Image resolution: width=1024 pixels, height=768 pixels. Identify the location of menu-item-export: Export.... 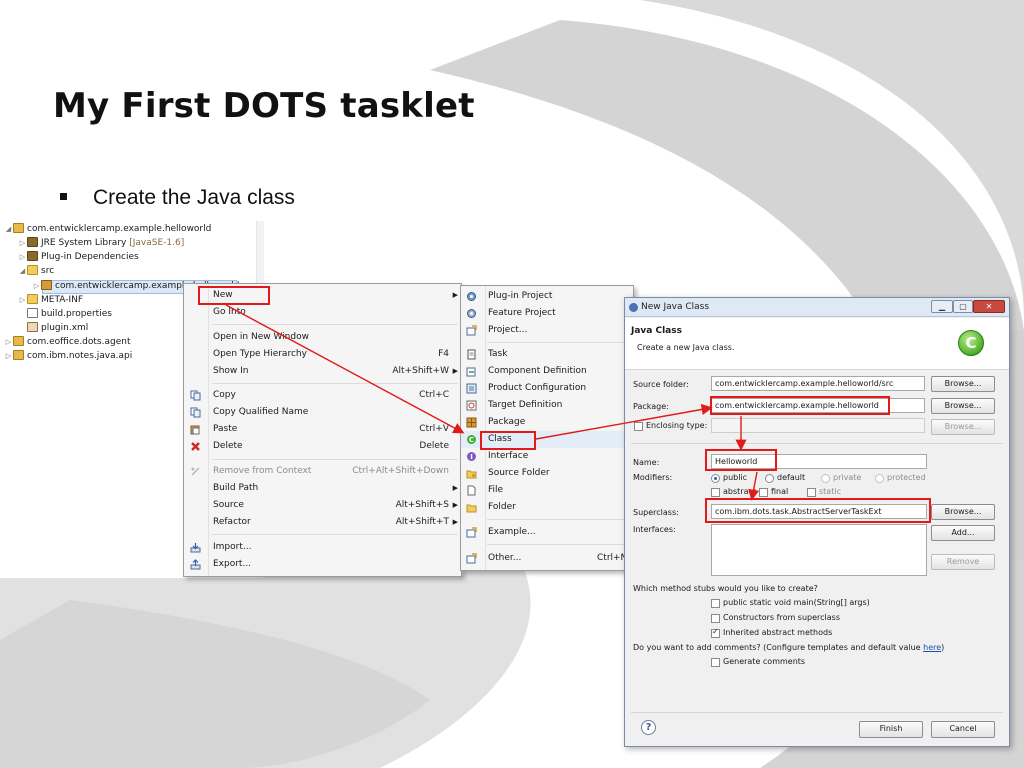
(323, 564).